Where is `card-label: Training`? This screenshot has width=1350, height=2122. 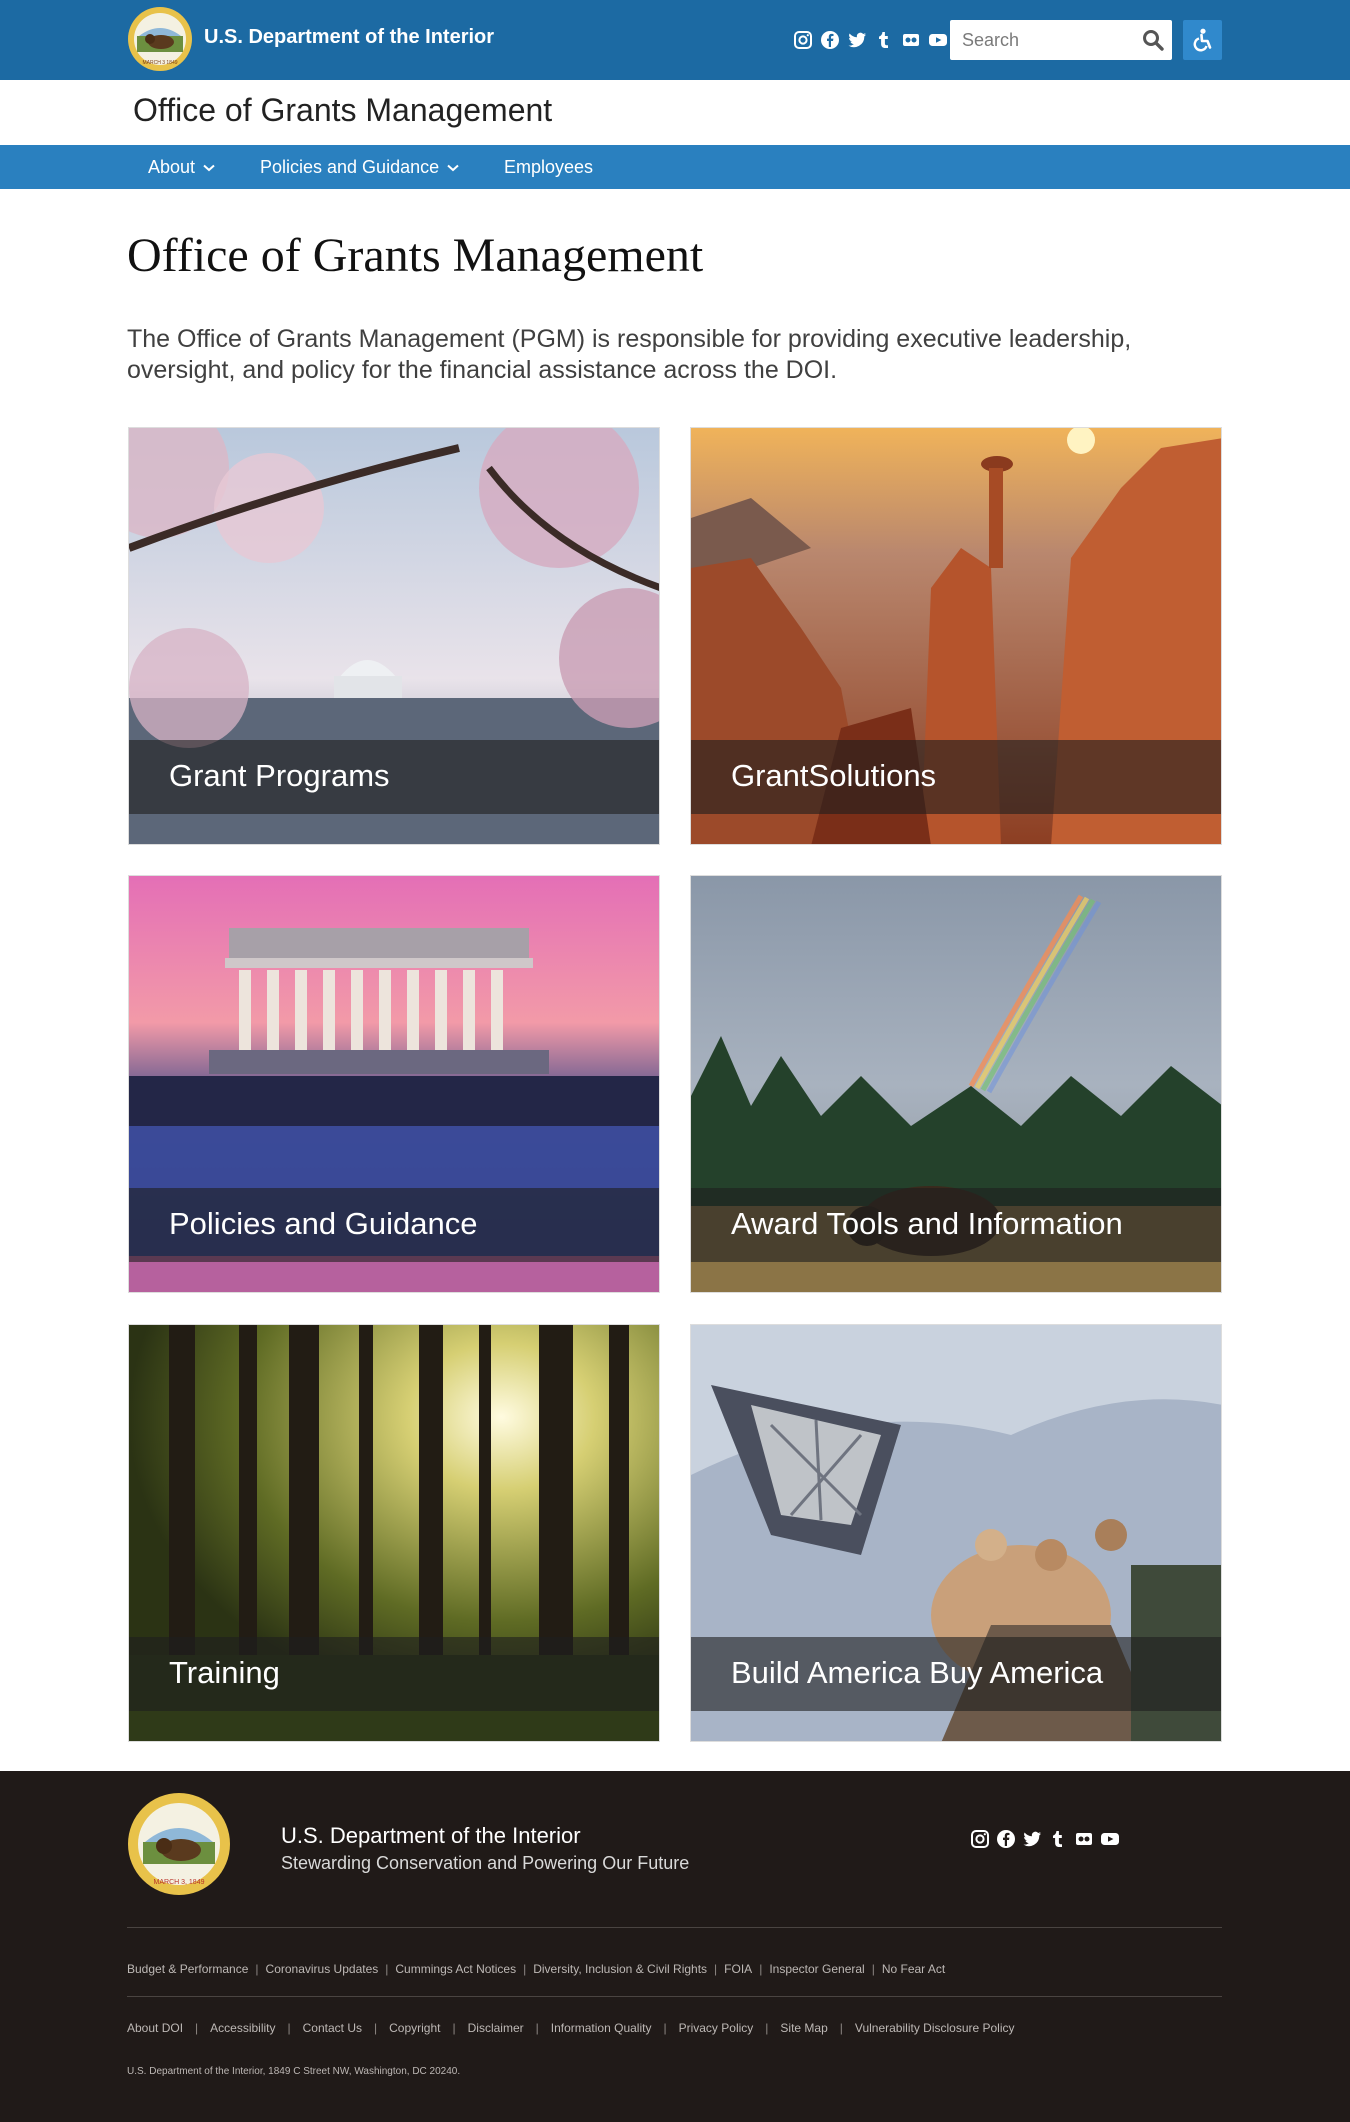 card-label: Training is located at coordinates (224, 1672).